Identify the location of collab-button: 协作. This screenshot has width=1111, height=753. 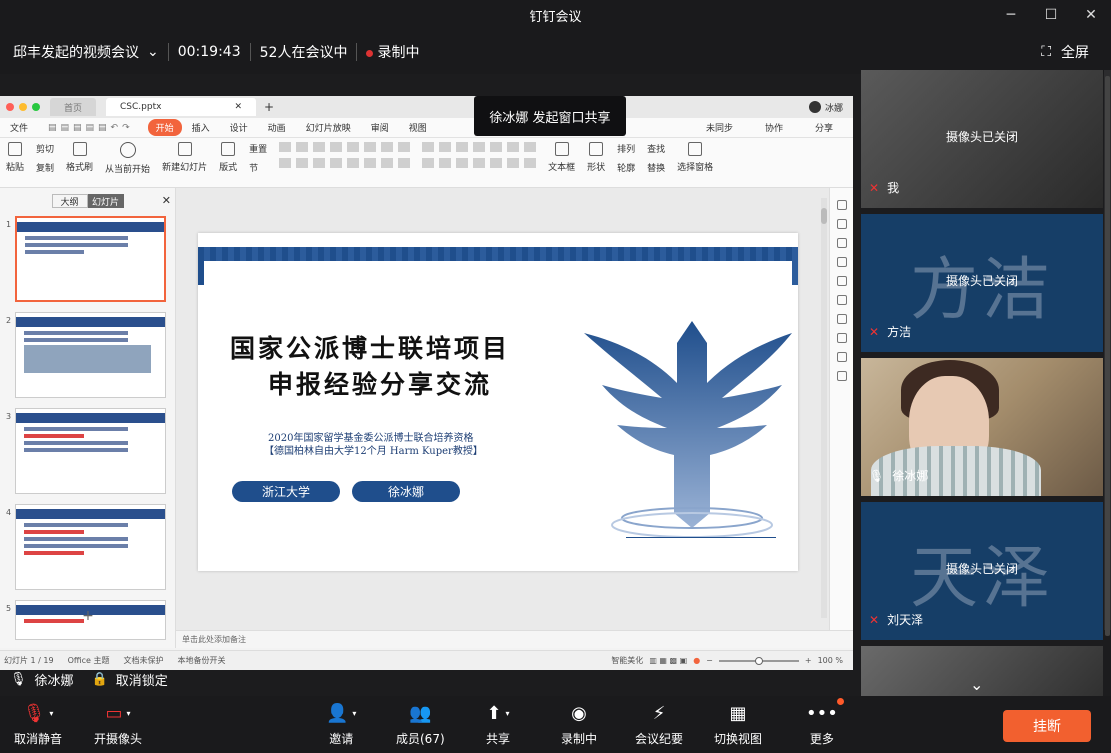
(774, 127).